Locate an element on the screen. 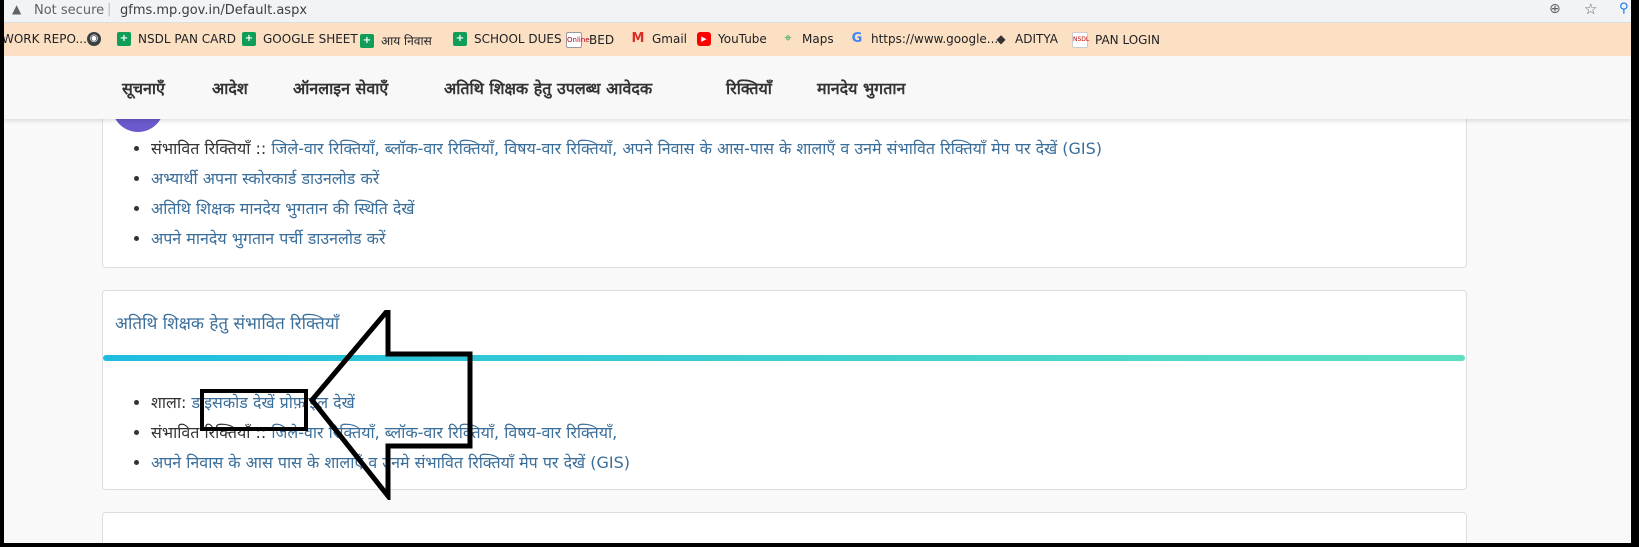 This screenshot has height=547, width=1639. bookmark-maps: ⌖ Maps is located at coordinates (807, 39).